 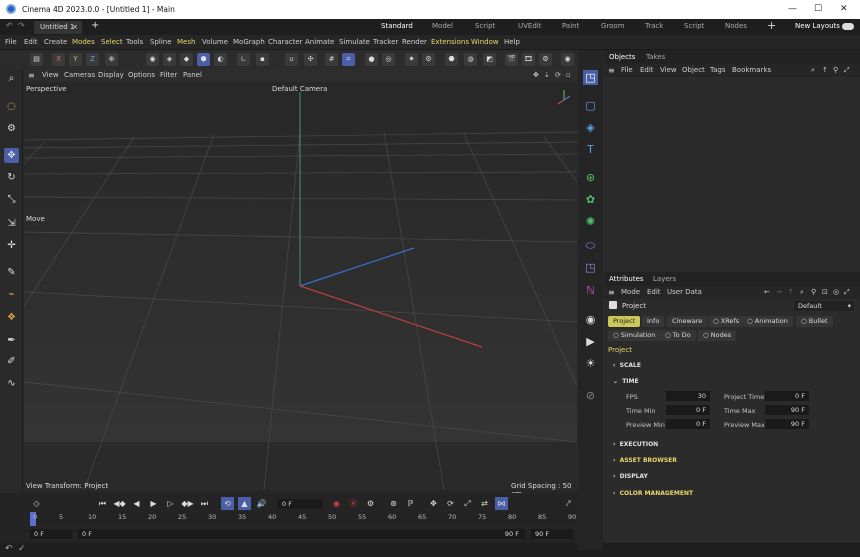 I want to click on play-icon: ▶, so click(x=153, y=503).